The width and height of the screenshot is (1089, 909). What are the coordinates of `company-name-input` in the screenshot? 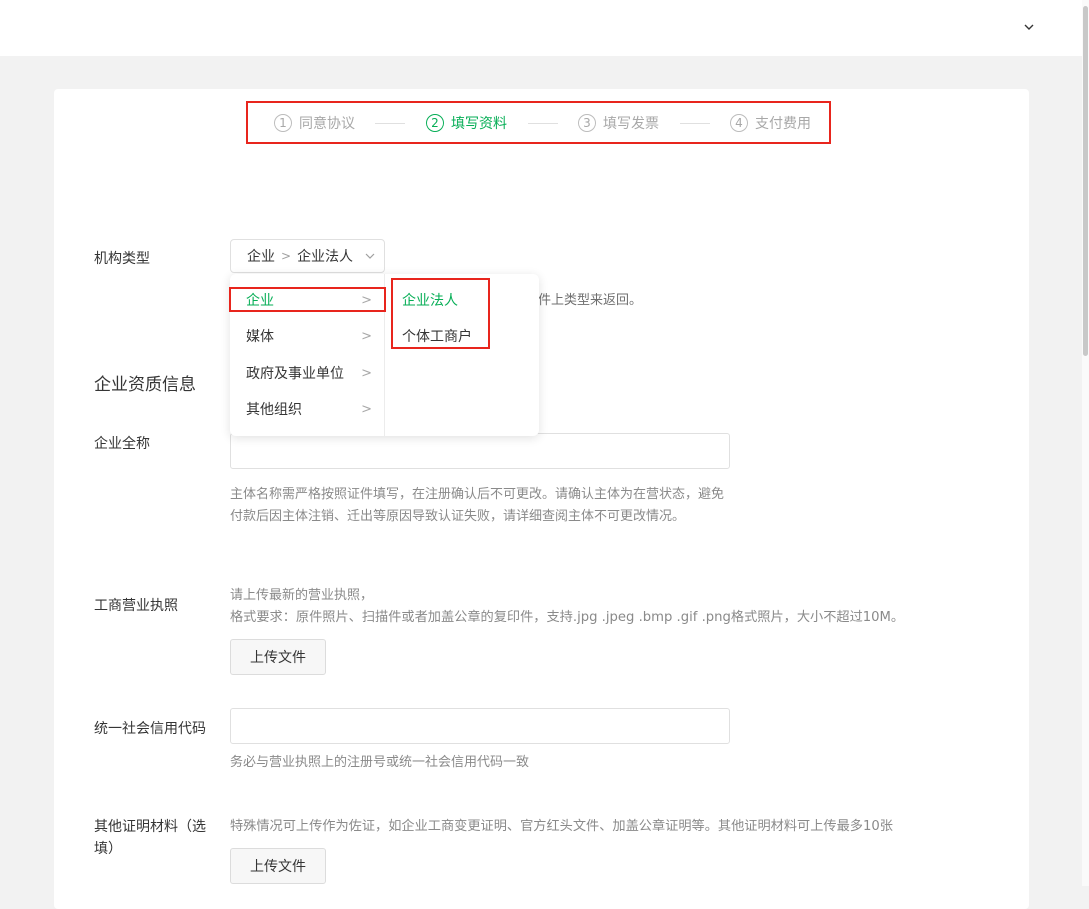 It's located at (480, 451).